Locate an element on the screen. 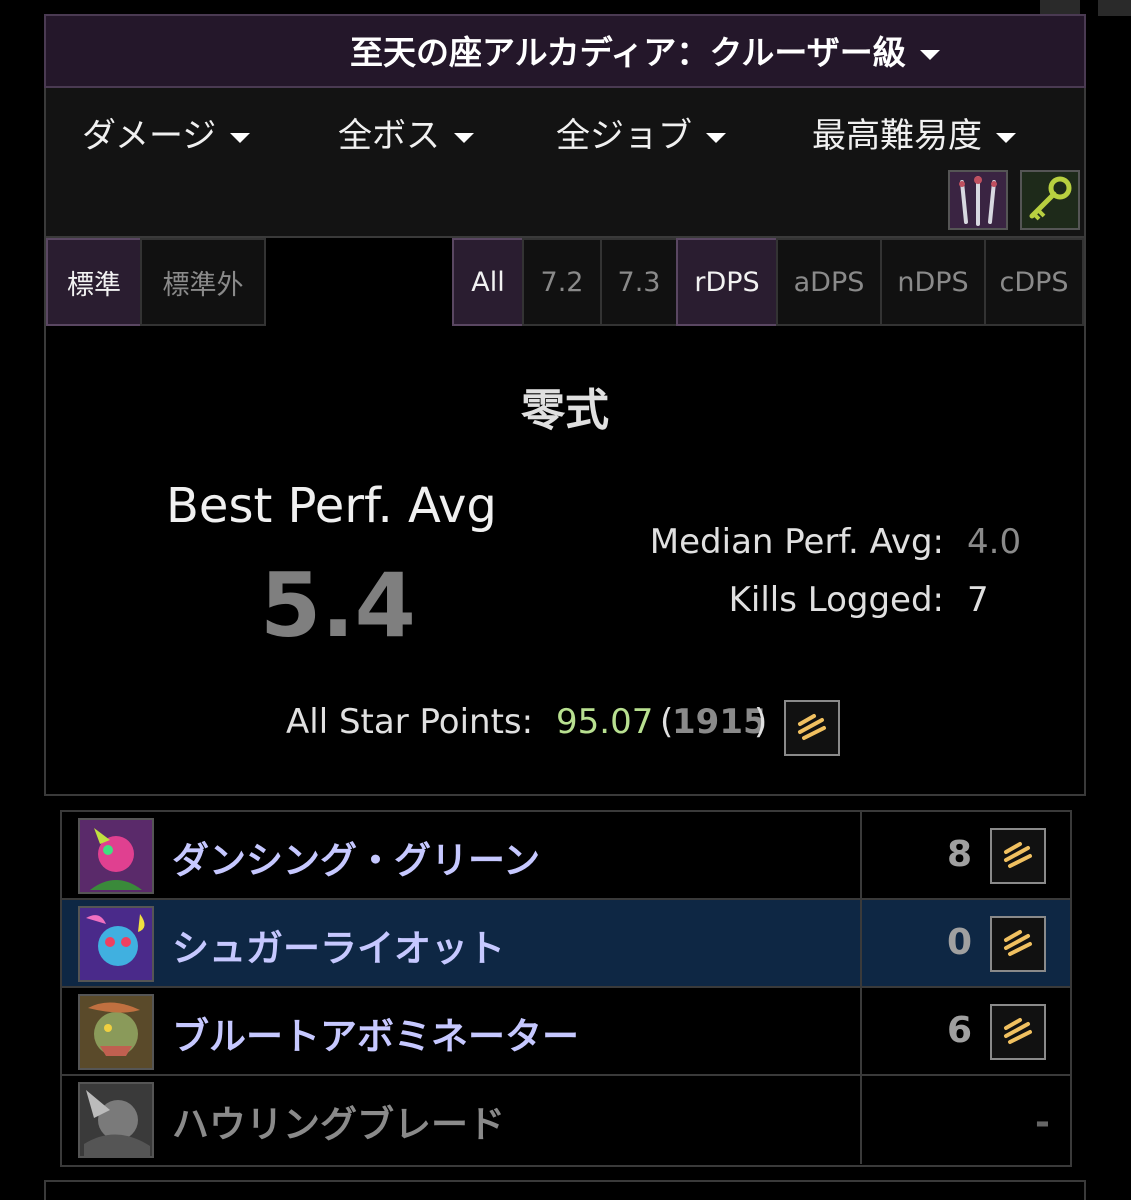 The image size is (1131, 1200). next-panel-edge is located at coordinates (565, 1190).